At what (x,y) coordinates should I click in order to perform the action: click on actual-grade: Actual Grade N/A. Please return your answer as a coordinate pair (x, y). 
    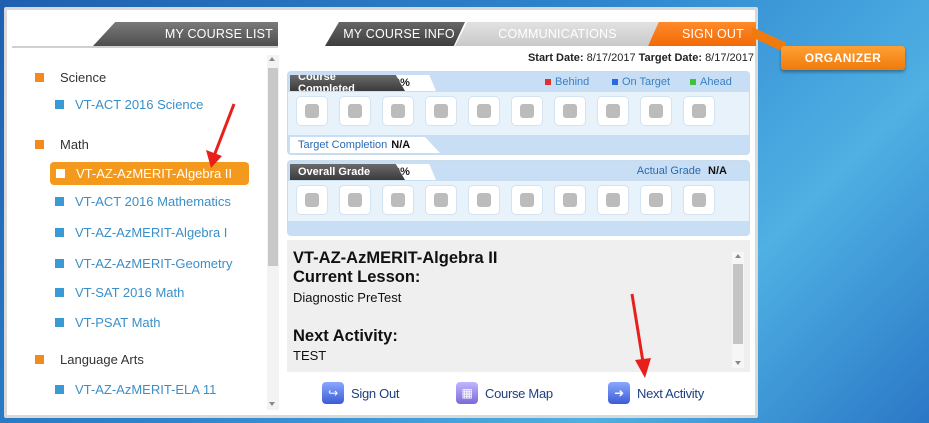
    Looking at the image, I should click on (682, 171).